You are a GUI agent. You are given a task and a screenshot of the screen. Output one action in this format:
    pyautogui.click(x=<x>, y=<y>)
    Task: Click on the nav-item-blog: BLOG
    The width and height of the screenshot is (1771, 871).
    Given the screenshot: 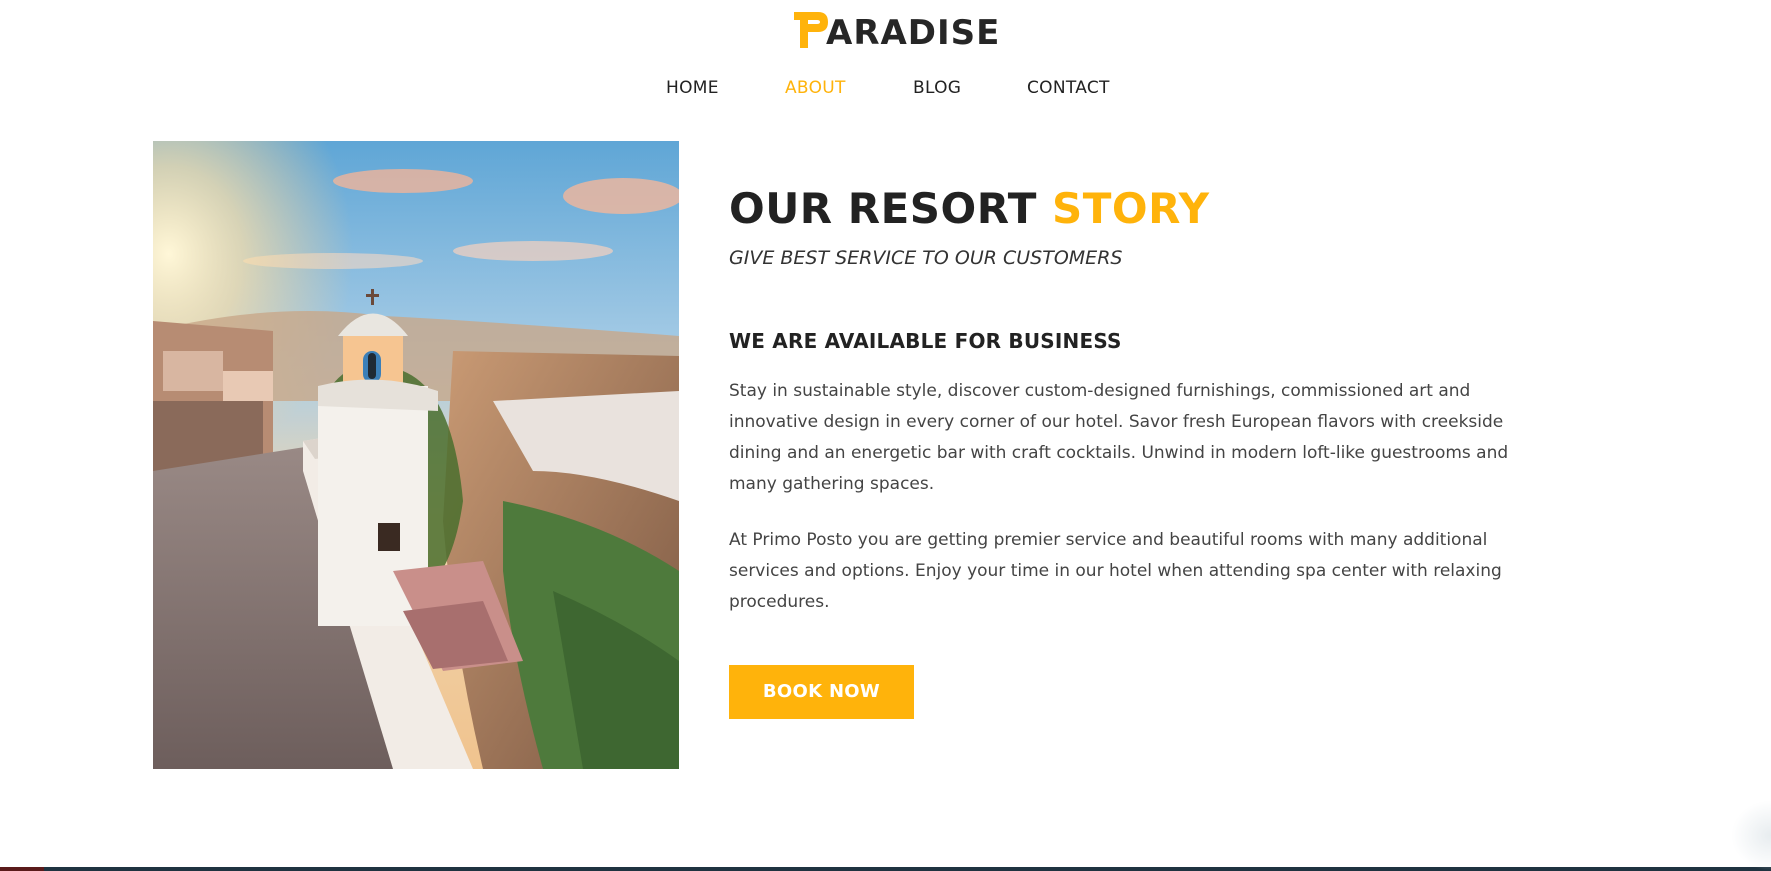 What is the action you would take?
    pyautogui.click(x=937, y=88)
    